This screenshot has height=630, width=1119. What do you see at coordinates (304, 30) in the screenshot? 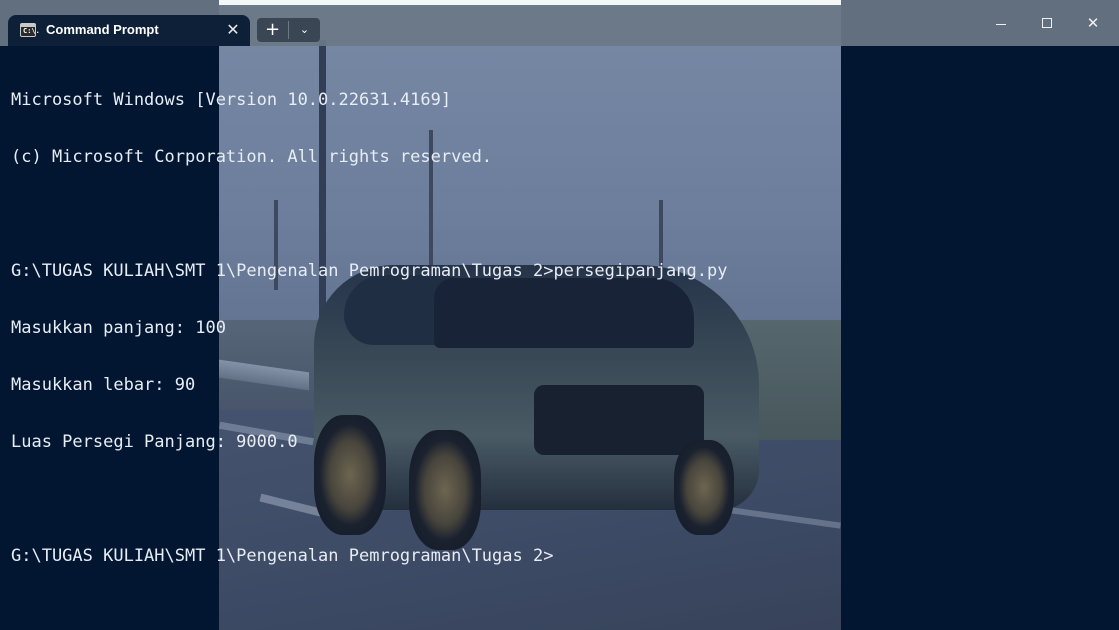
I see `chevron-down-icon: ⌄` at bounding box center [304, 30].